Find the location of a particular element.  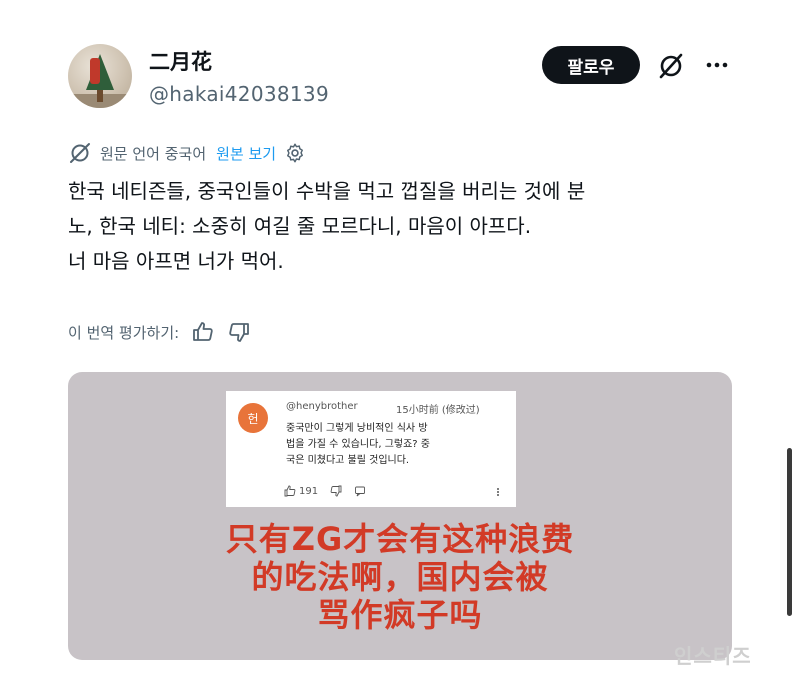

comment-time: 15小时前 (修改过) is located at coordinates (438, 410).